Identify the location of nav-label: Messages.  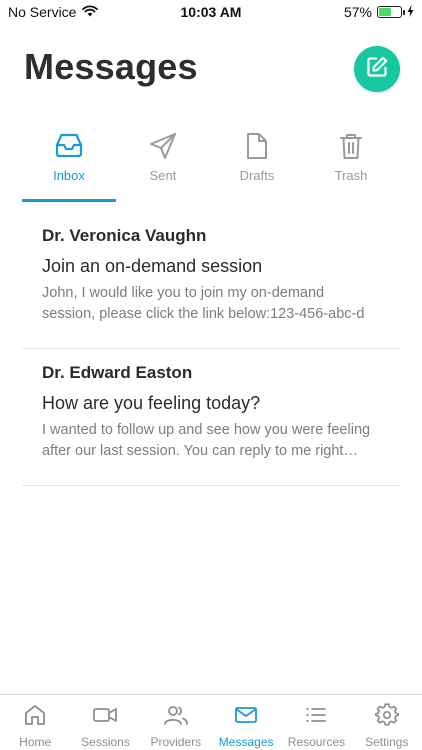
(246, 742).